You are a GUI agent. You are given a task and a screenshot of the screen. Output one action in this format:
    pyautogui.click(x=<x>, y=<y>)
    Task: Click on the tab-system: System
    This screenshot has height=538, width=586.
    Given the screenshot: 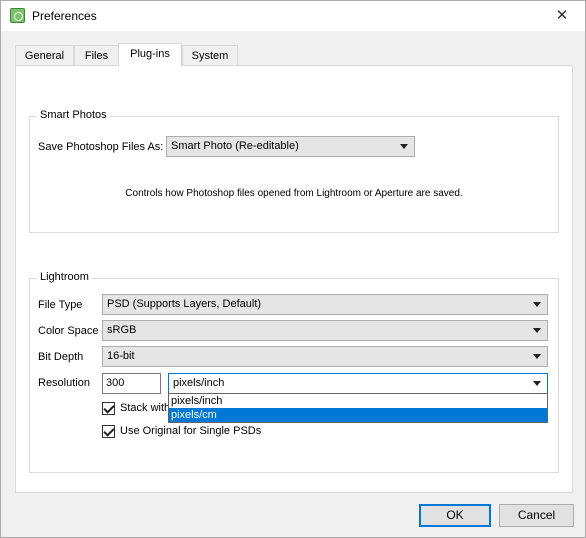 What is the action you would take?
    pyautogui.click(x=210, y=55)
    